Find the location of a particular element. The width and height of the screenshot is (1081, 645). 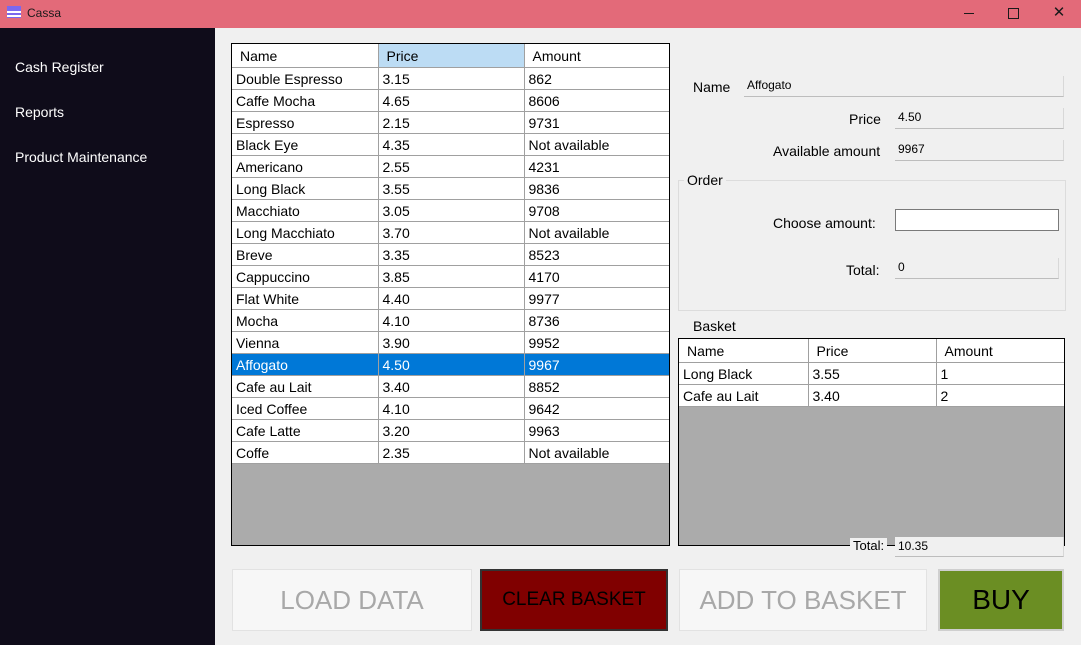

products-column-header: Name is located at coordinates (305, 56).